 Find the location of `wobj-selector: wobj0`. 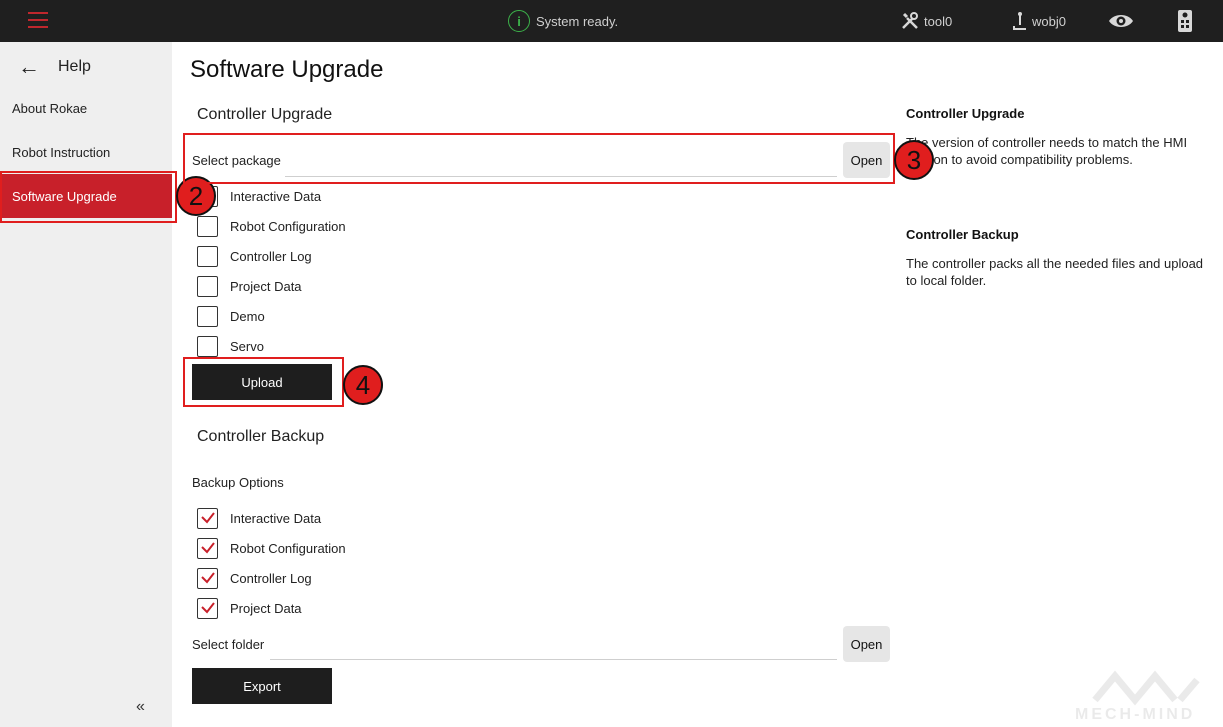

wobj-selector: wobj0 is located at coordinates (1039, 21).